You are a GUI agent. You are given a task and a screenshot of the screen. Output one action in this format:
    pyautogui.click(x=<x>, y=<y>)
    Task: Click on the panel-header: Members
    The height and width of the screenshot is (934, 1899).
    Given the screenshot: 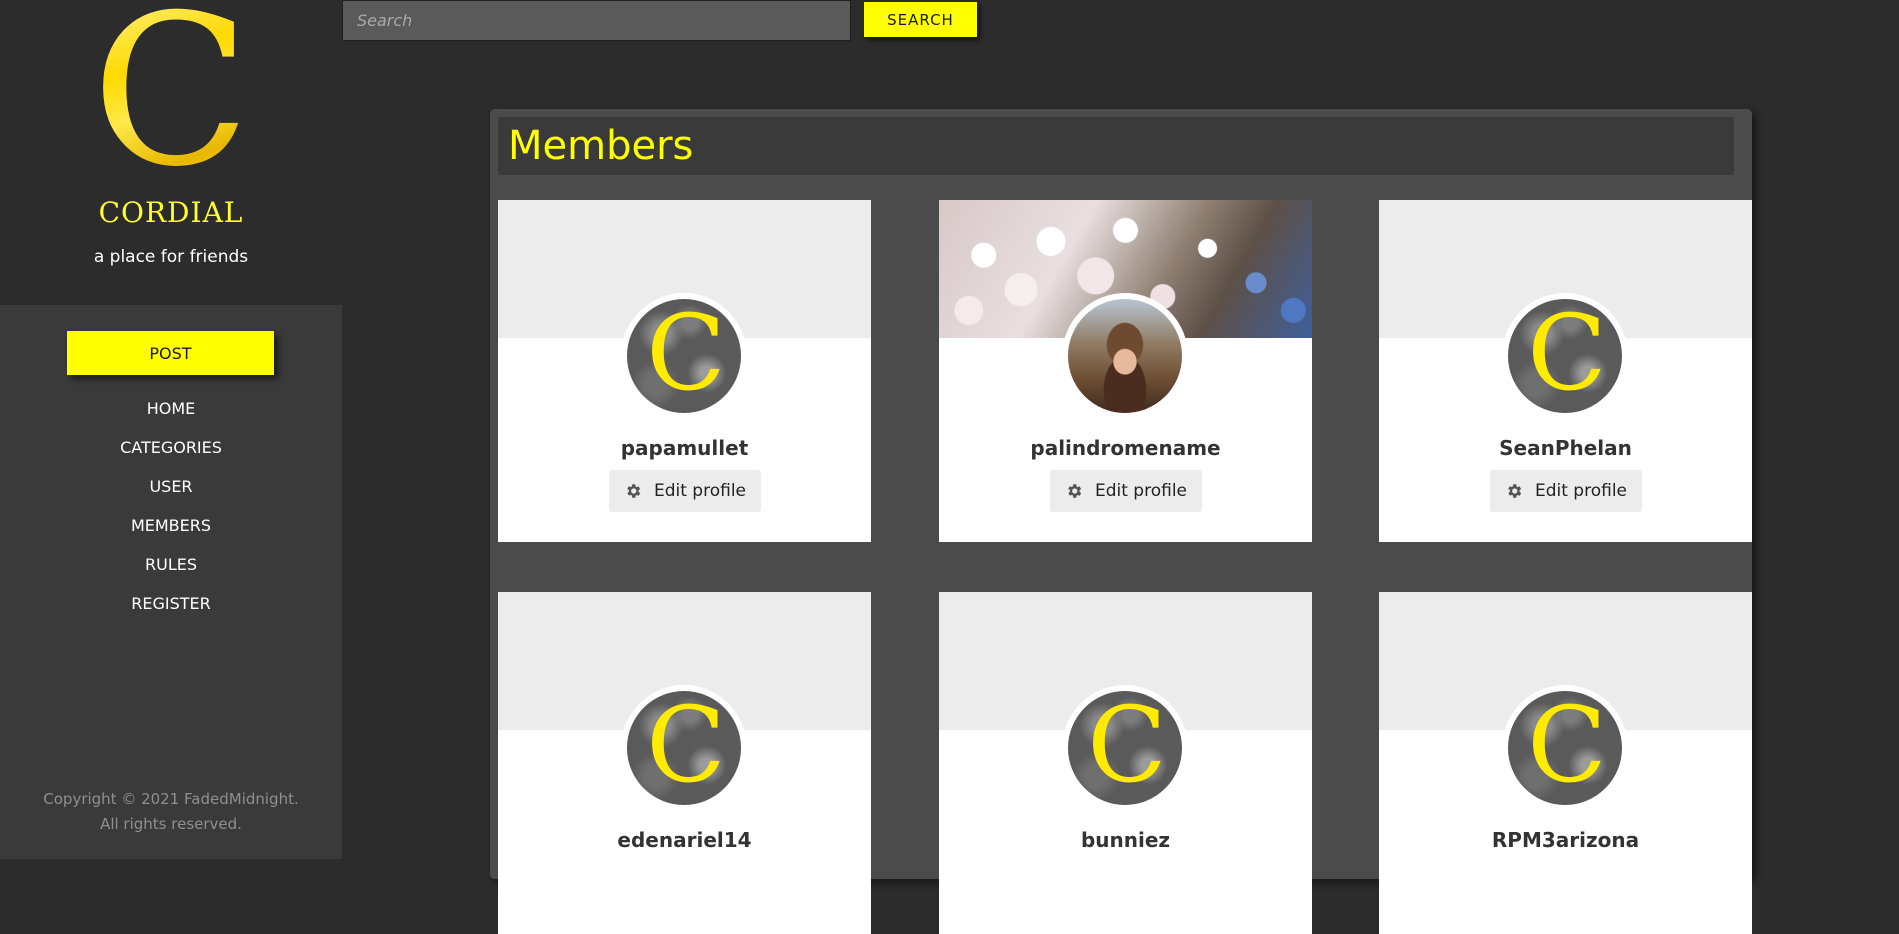 What is the action you would take?
    pyautogui.click(x=1116, y=146)
    